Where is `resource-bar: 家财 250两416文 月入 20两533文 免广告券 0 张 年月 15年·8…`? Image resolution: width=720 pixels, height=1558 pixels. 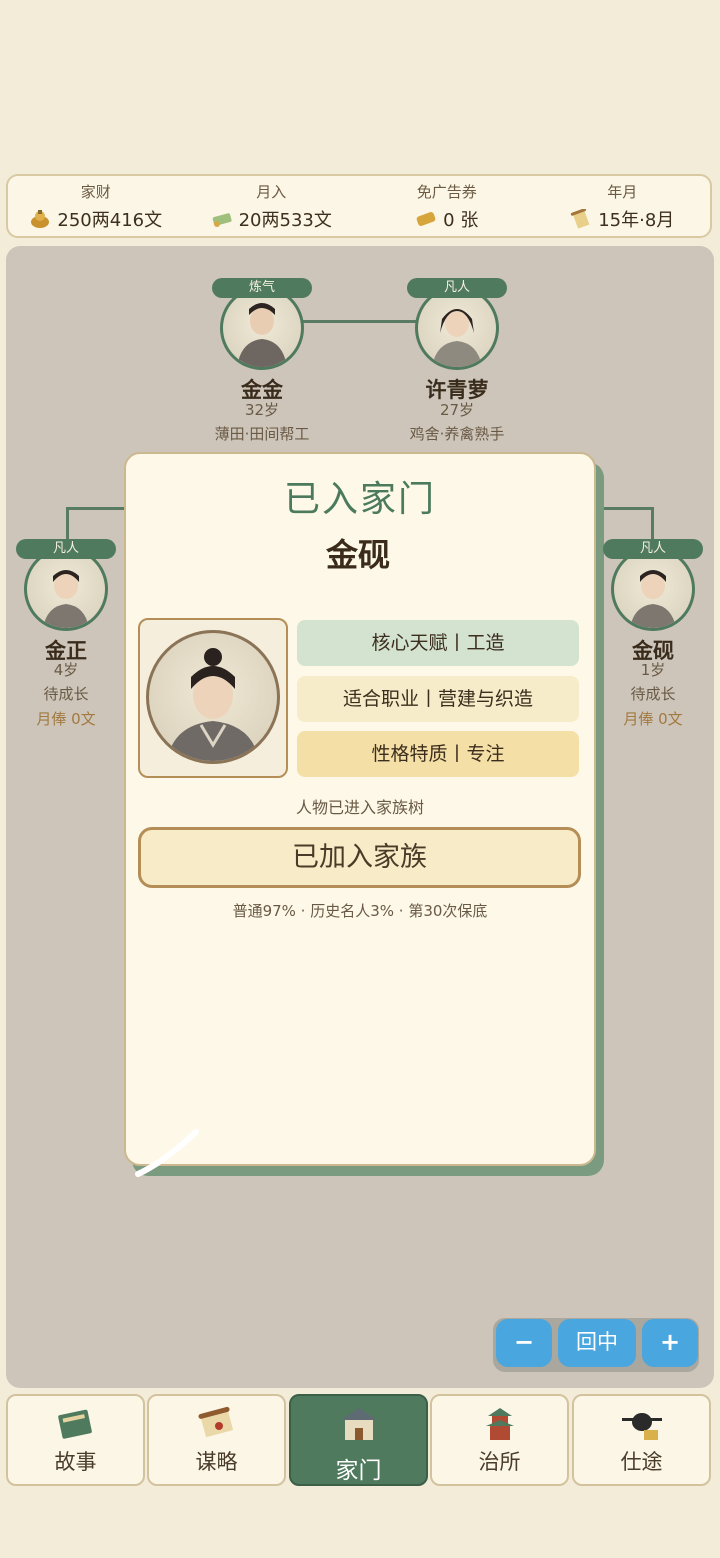 resource-bar: 家财 250两416文 月入 20两533文 免广告券 0 张 年月 15年·8… is located at coordinates (359, 206).